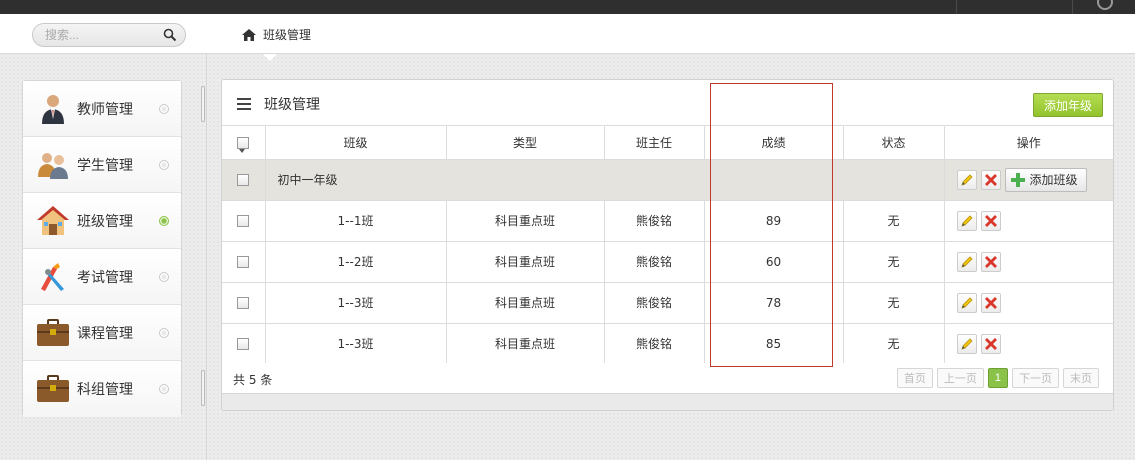  I want to click on breadcrumb-current: 班级管理, so click(287, 34).